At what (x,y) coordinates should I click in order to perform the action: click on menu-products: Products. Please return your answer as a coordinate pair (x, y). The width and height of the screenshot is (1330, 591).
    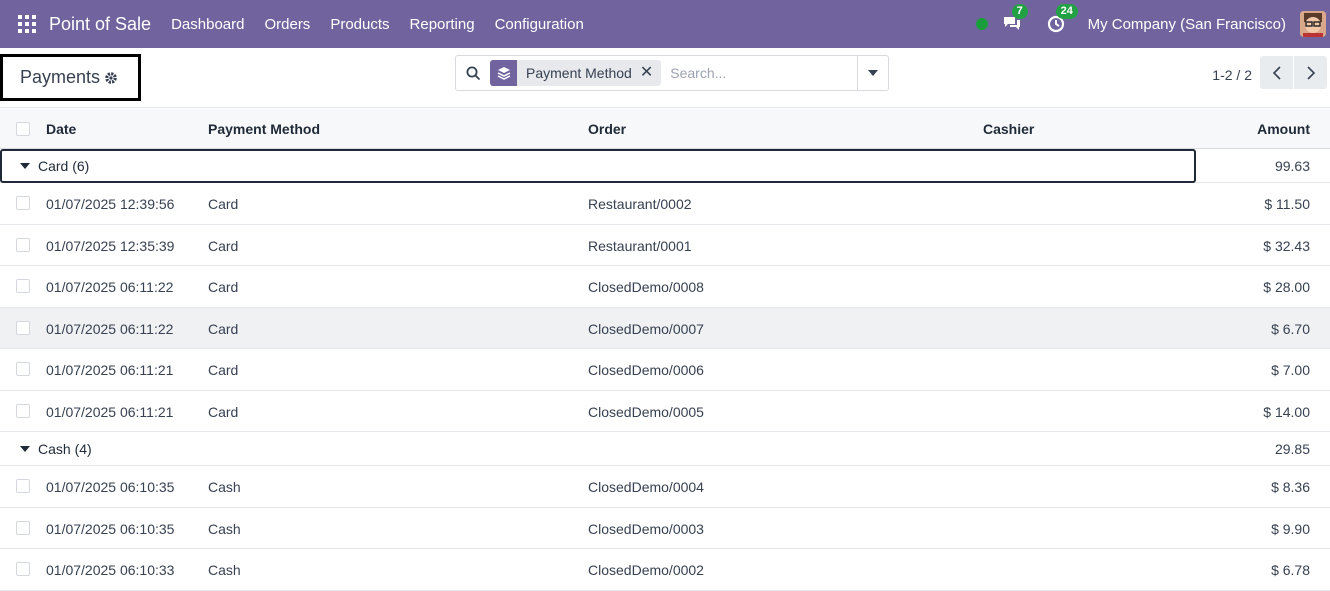
    Looking at the image, I should click on (359, 24).